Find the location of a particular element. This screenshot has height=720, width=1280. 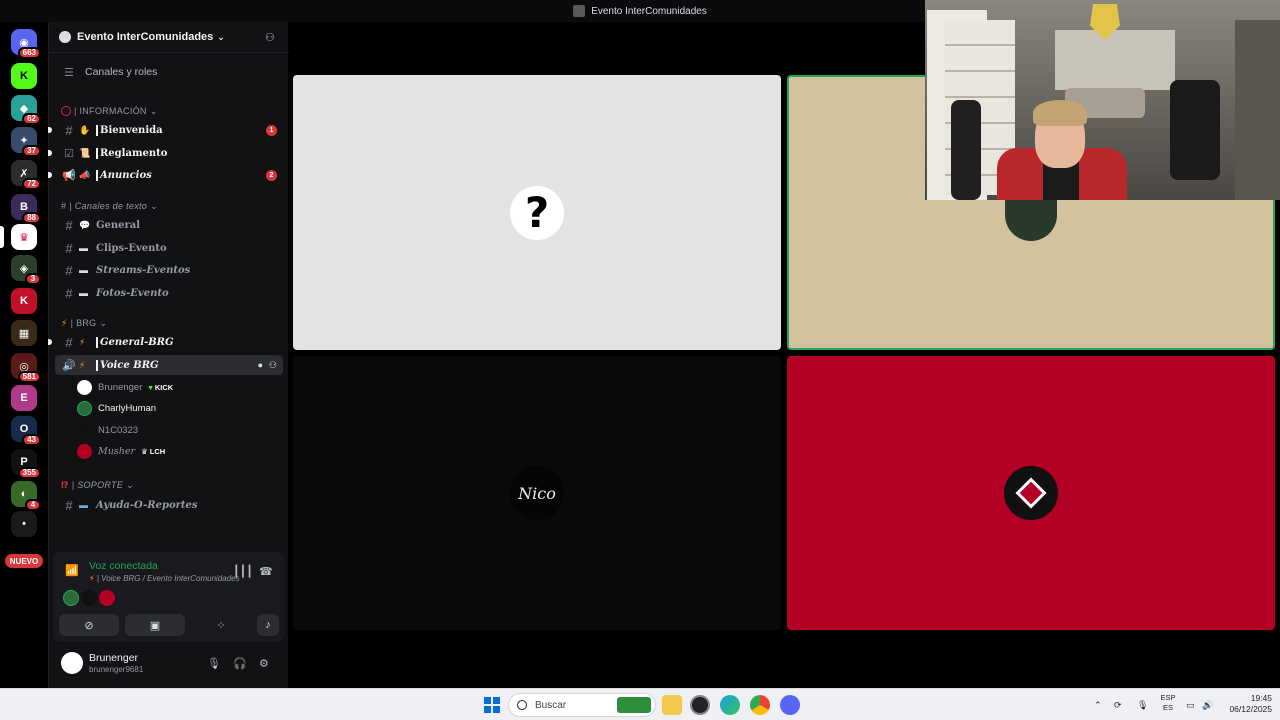

camera-emoji-icon: ▬ is located at coordinates (83, 293).